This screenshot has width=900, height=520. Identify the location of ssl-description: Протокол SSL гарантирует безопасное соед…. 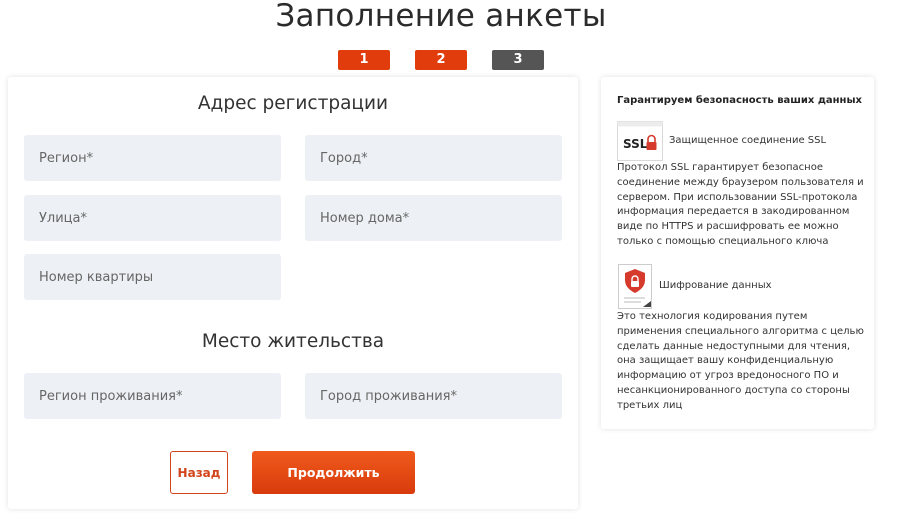
(740, 204).